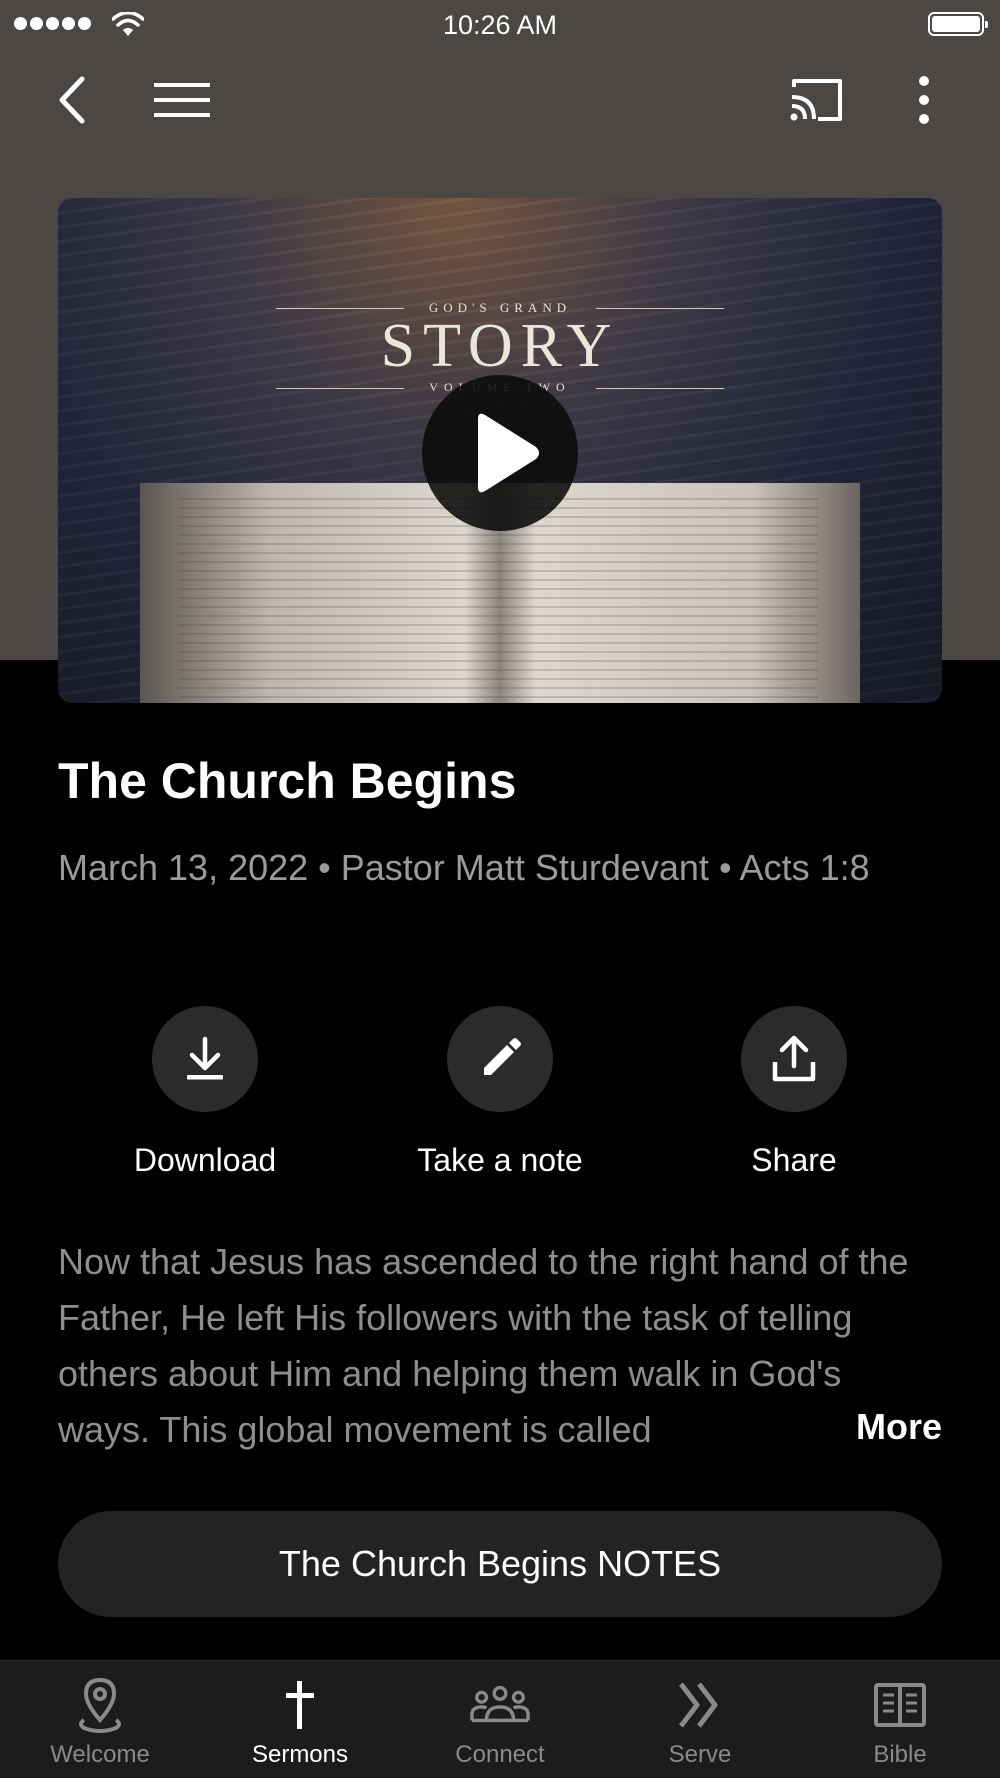  I want to click on tab-sermons: Sermons, so click(300, 1719).